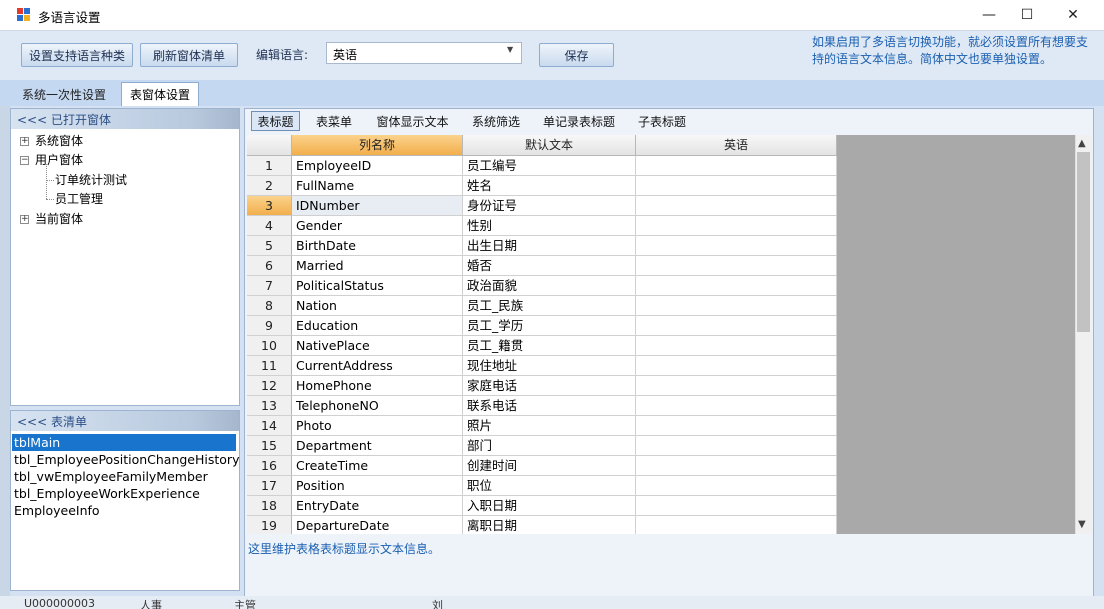  I want to click on default-text-cell: 政治面貌, so click(549, 286).